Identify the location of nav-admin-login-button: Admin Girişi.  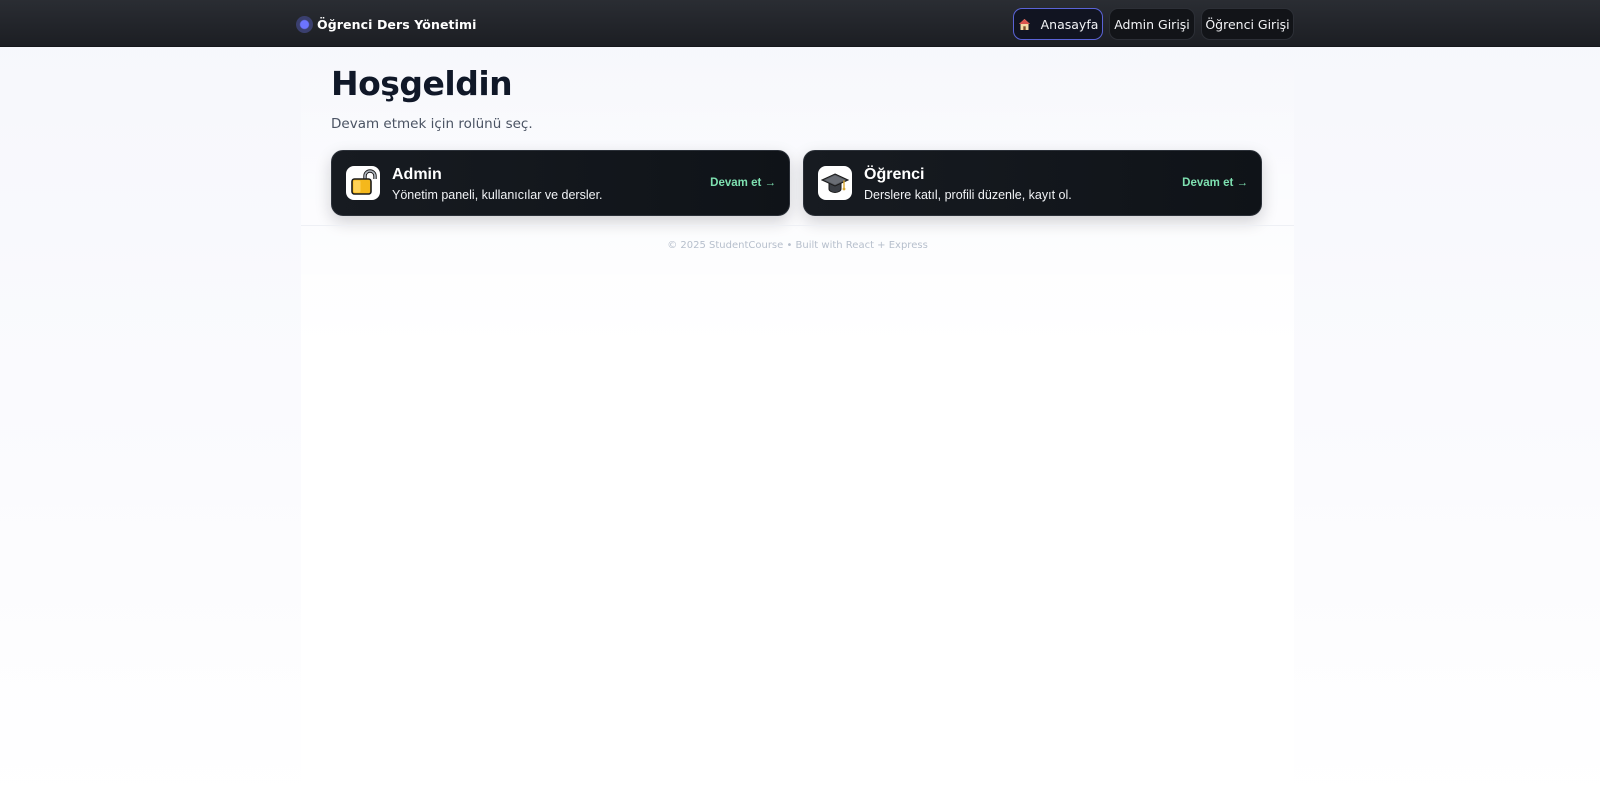
(1152, 24).